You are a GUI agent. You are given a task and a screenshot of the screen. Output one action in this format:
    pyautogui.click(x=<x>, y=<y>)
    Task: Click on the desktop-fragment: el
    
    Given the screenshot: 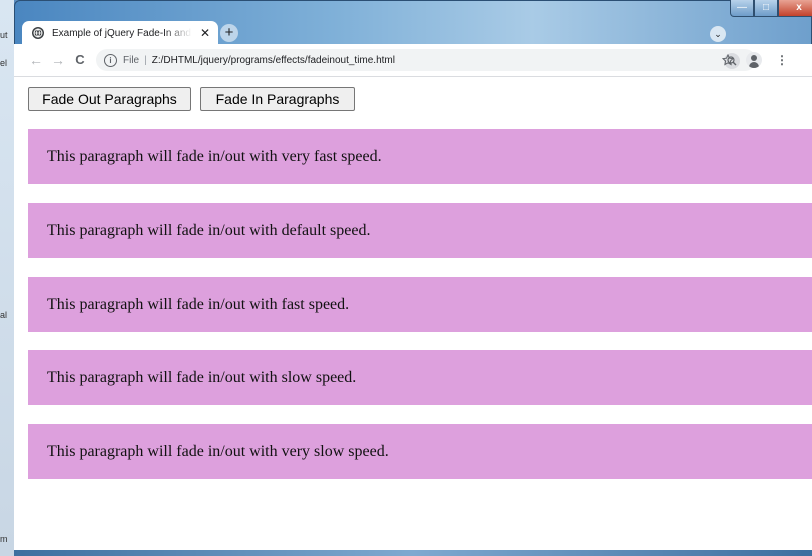 What is the action you would take?
    pyautogui.click(x=4, y=63)
    